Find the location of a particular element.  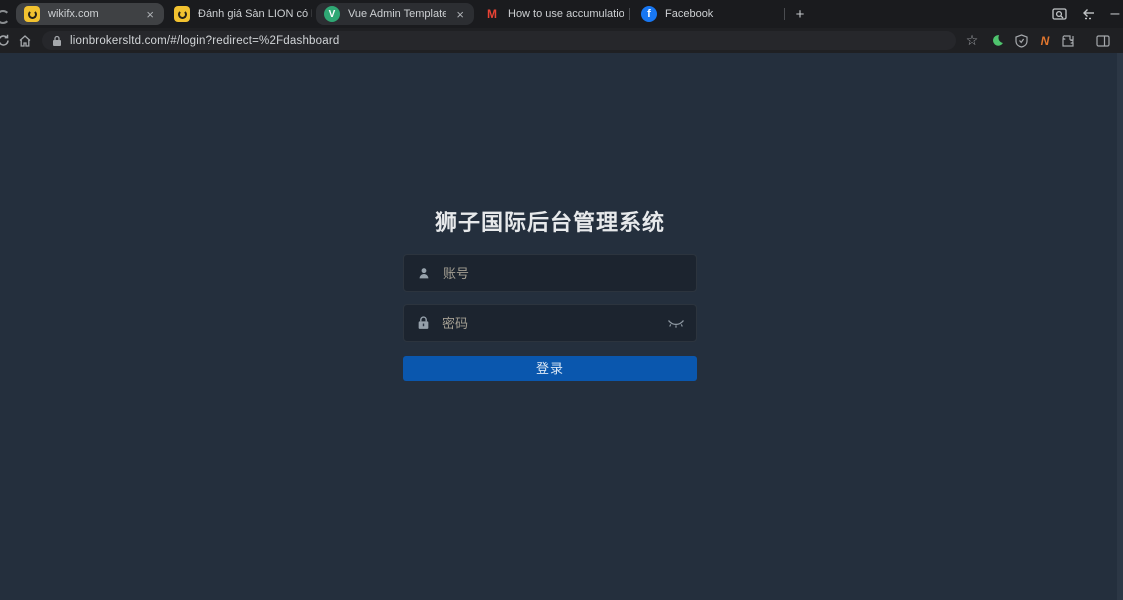

username-field is located at coordinates (550, 273).